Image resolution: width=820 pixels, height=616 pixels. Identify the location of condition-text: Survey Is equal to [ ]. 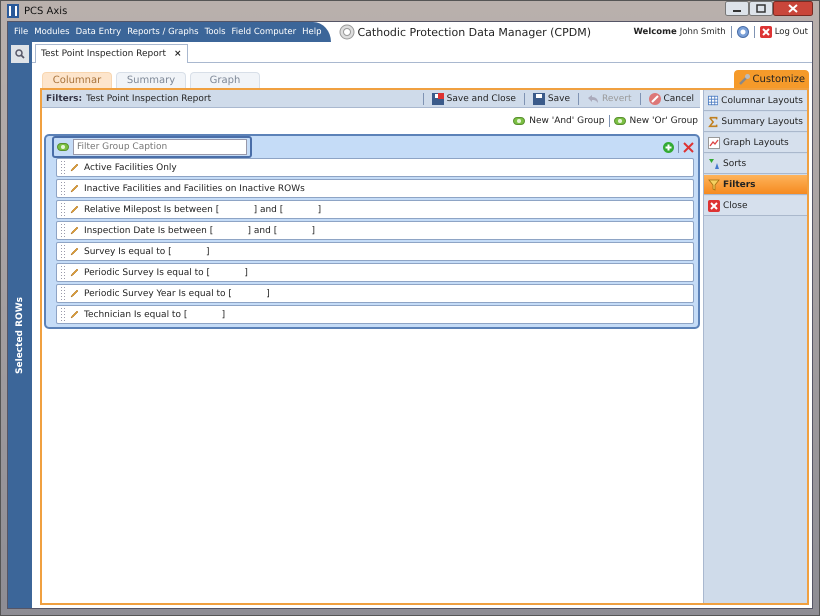
(147, 251).